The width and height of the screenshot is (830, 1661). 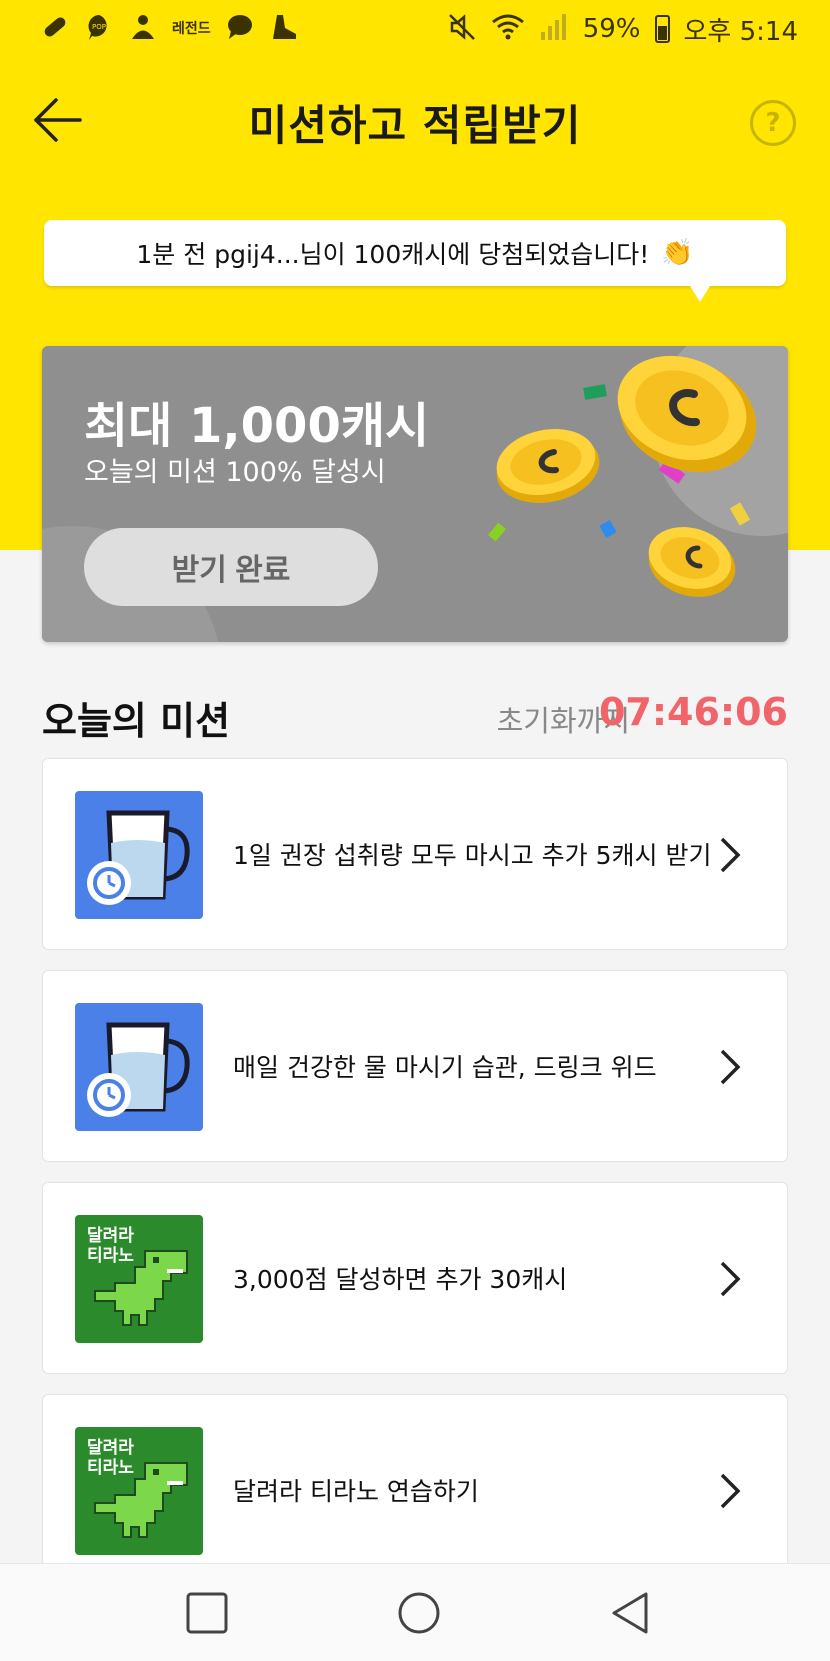 I want to click on status-right-icons: 59% 오후 5:14, so click(x=622, y=29).